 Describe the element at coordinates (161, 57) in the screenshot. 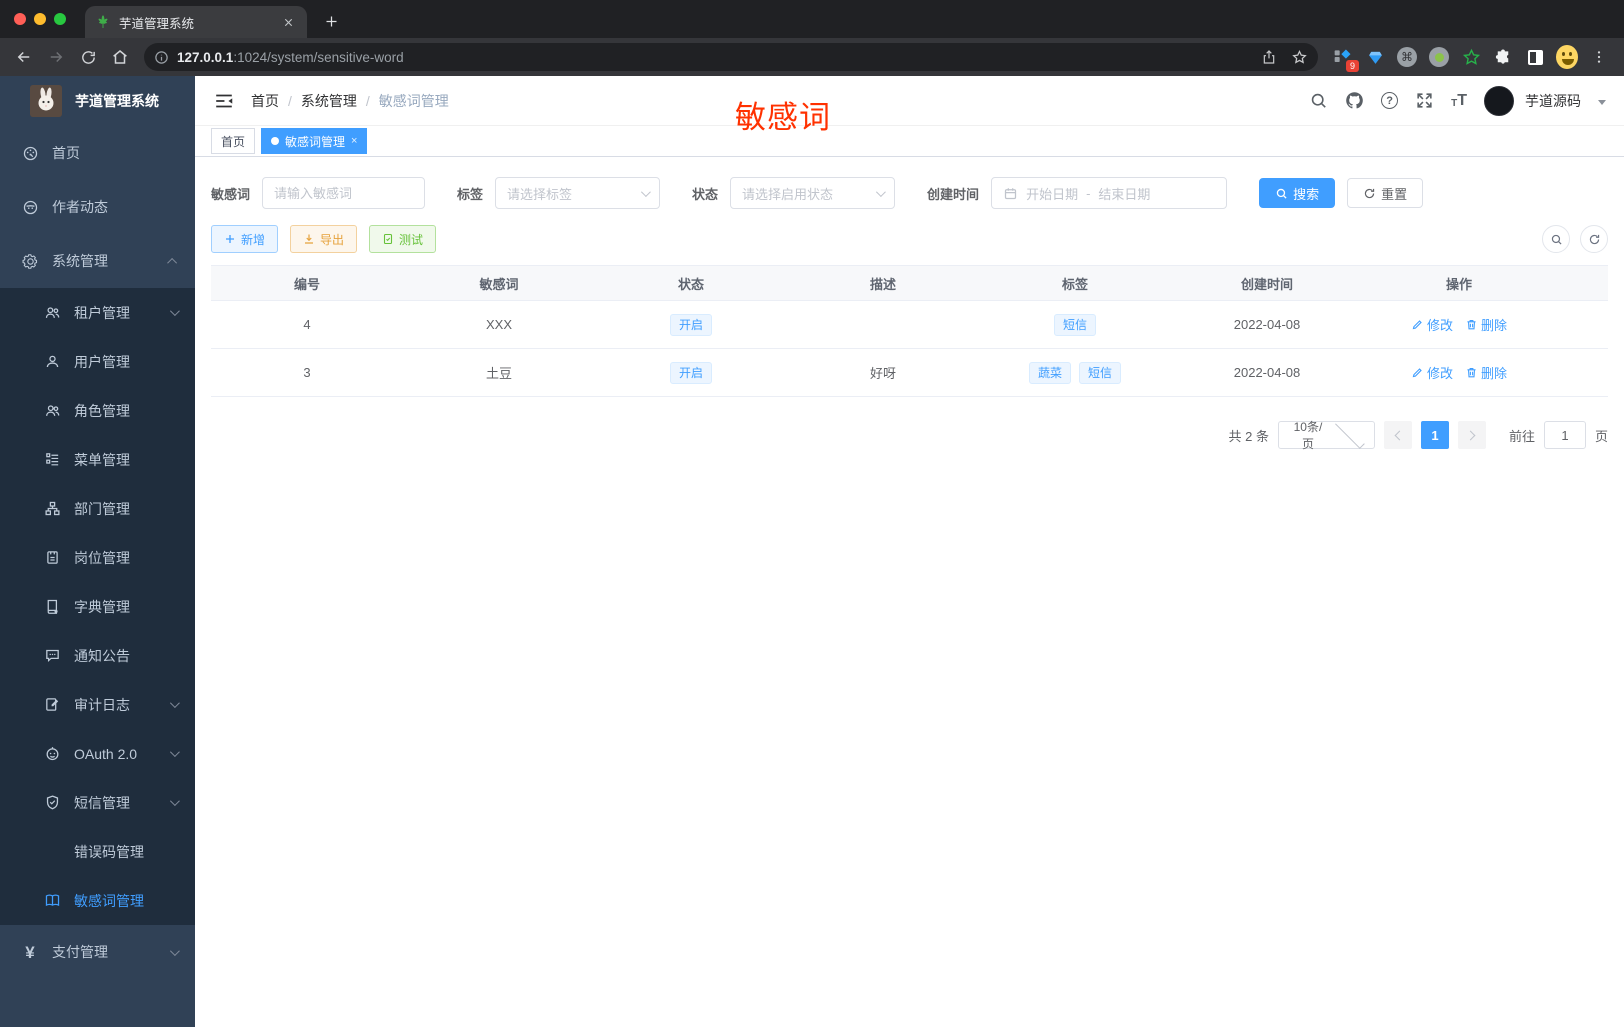

I see `site-info-icon` at that location.